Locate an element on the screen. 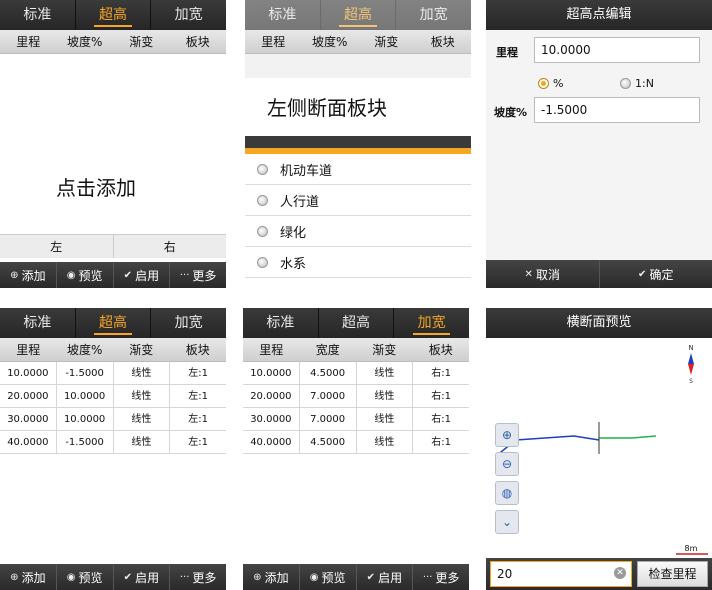 Image resolution: width=712 pixels, height=590 pixels. table-row: 10.0000 -1.5000 线性 左:1 is located at coordinates (113, 373).